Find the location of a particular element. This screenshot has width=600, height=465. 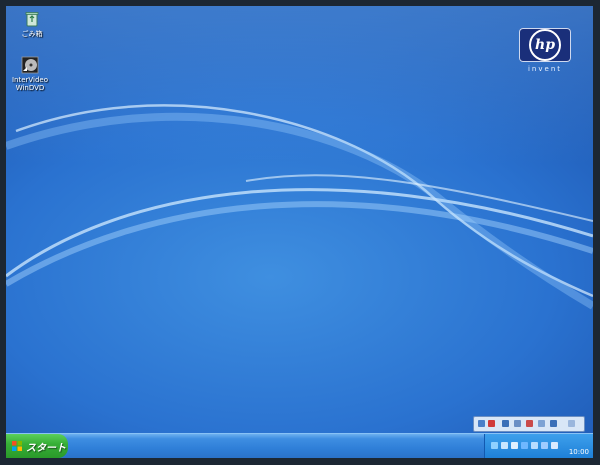

taskbar: スタート 10:00 is located at coordinates (299, 445).